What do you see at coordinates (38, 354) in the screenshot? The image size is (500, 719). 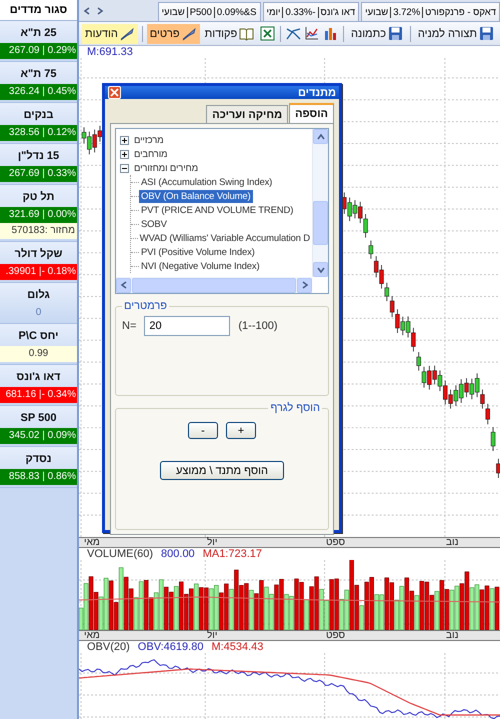 I see `index-value: 0.99` at bounding box center [38, 354].